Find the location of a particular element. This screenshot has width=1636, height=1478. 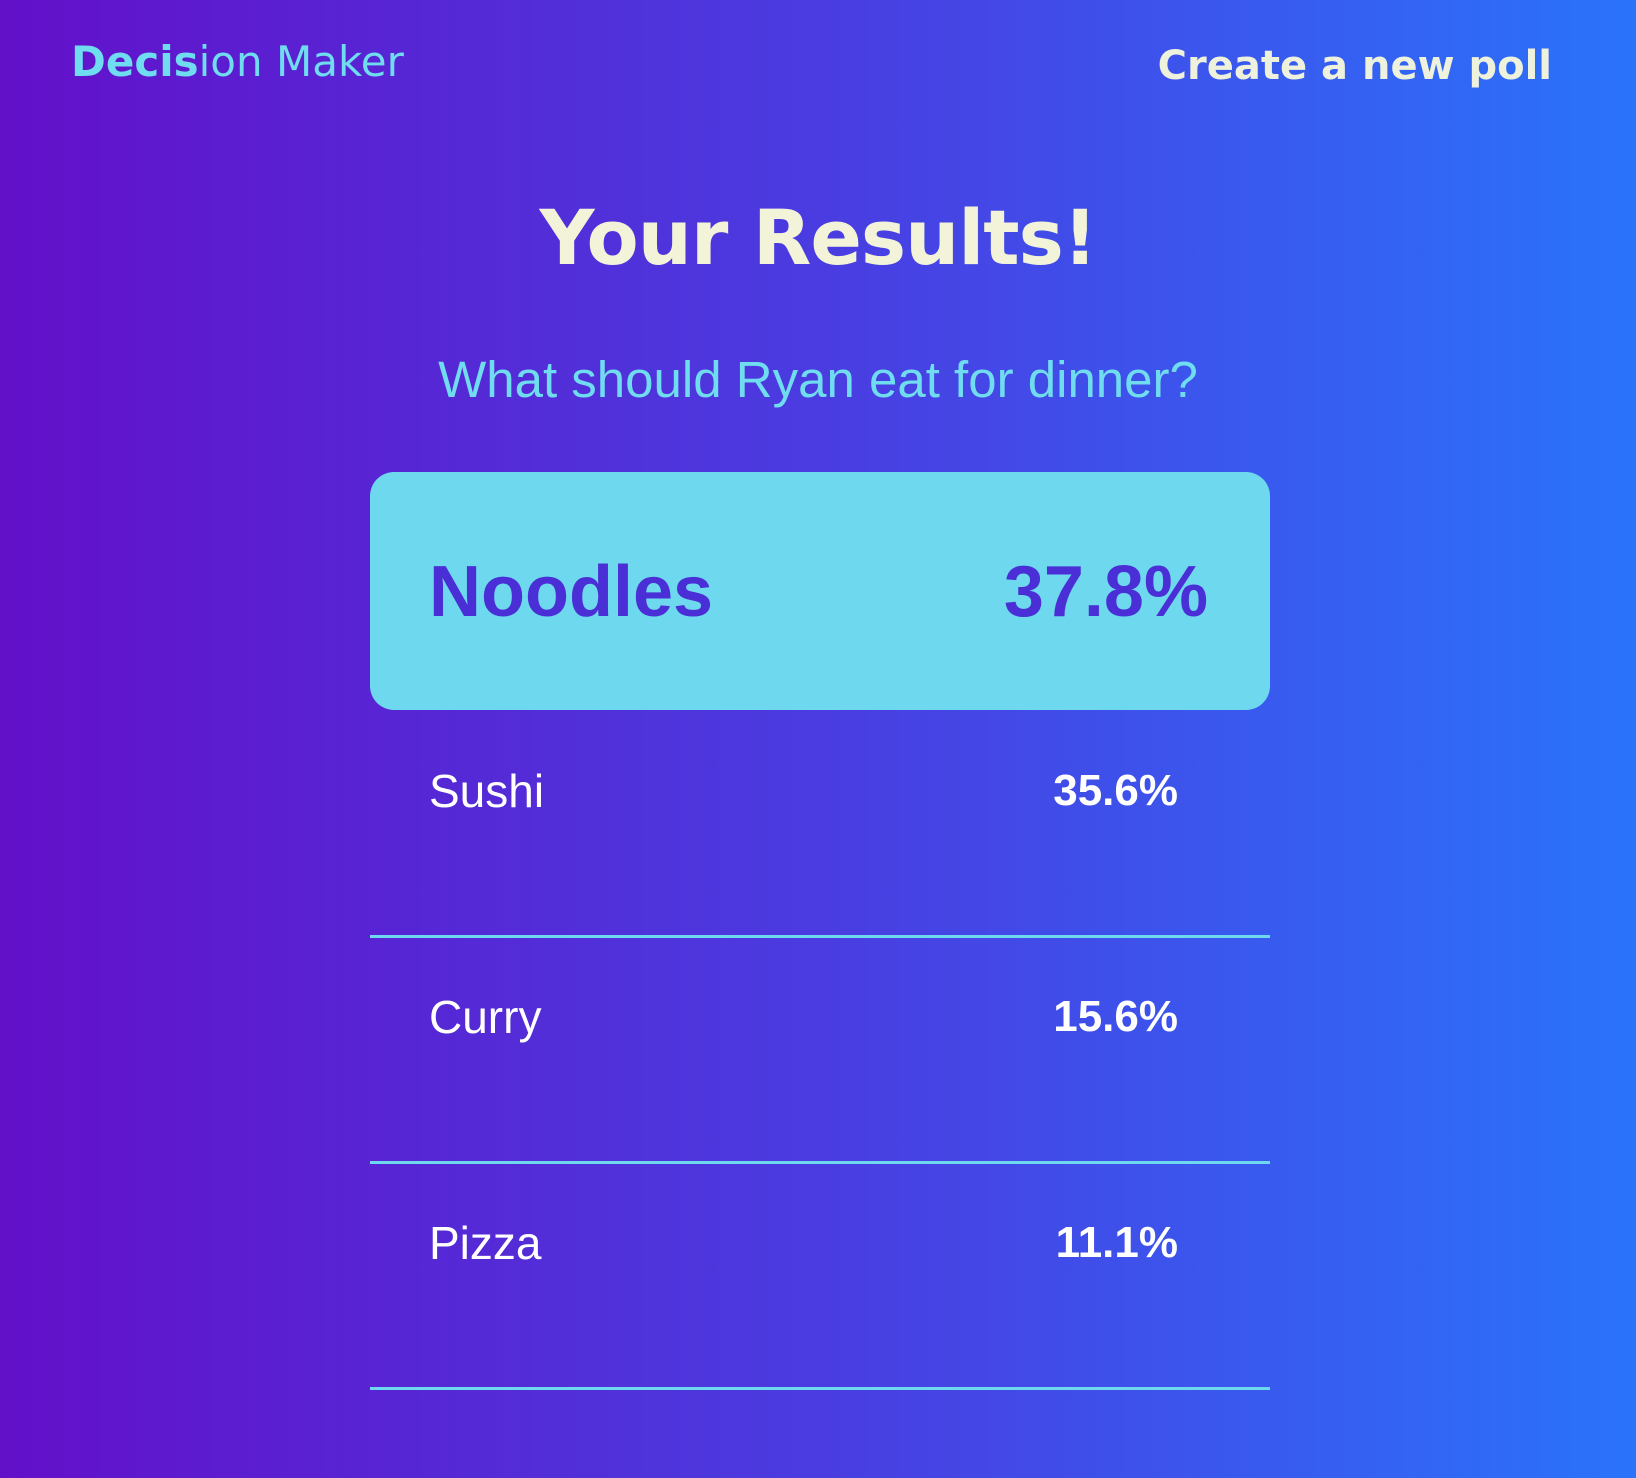

result-option-name: Sushi is located at coordinates (487, 791).